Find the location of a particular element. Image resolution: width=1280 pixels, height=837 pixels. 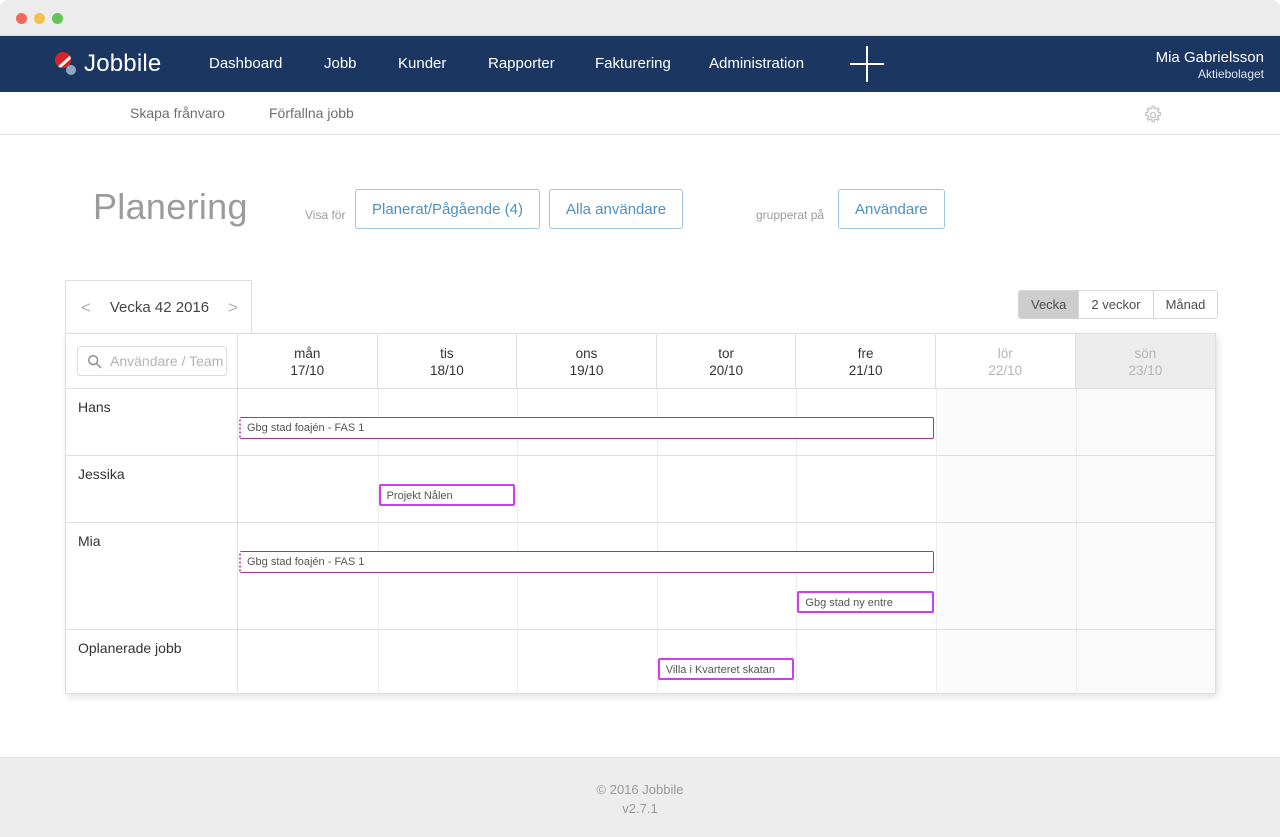

row-label: Jessika is located at coordinates (101, 474).